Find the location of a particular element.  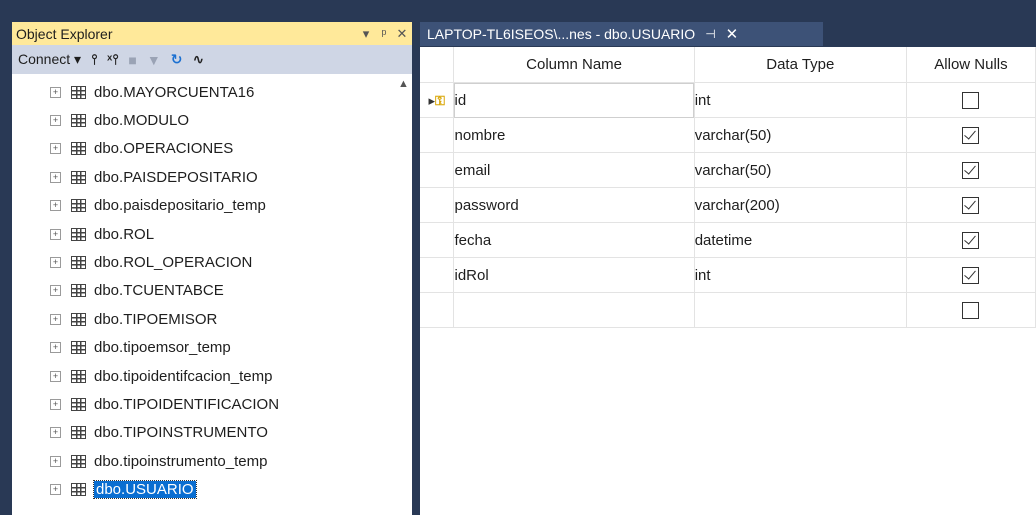

tree-item: + dbo.paisdepositario_temp is located at coordinates (212, 206).